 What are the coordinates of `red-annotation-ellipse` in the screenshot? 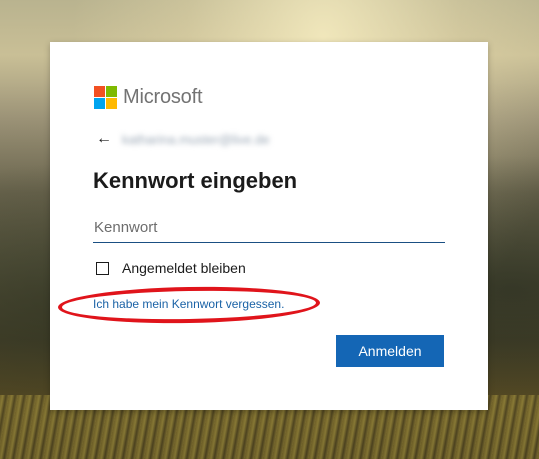 It's located at (189, 305).